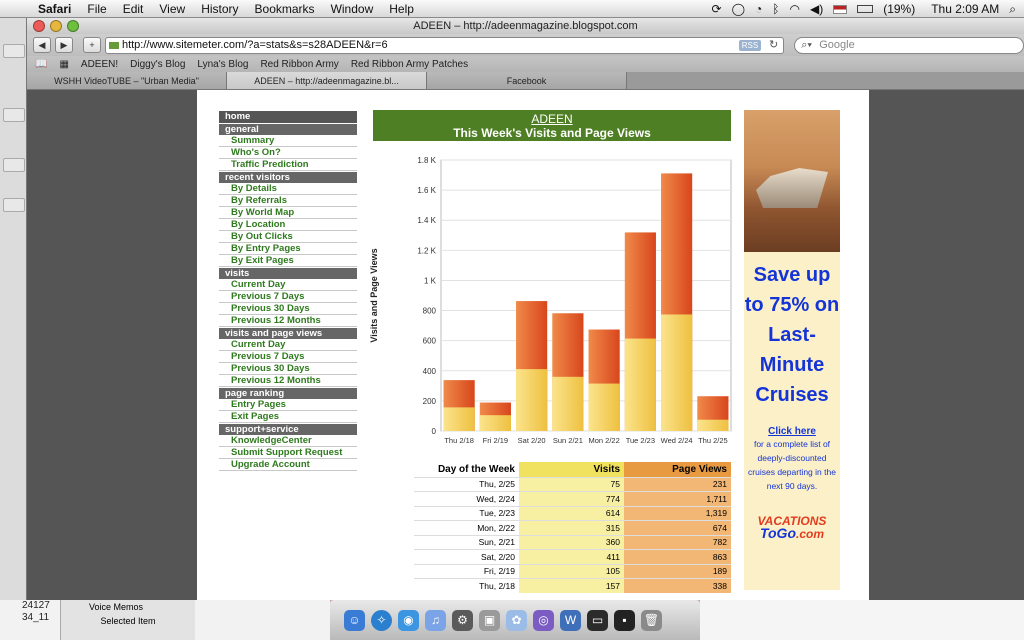  What do you see at coordinates (56, 26) in the screenshot?
I see `minimize-button` at bounding box center [56, 26].